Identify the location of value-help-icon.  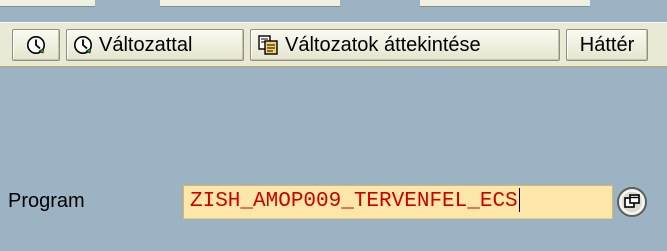
(632, 202).